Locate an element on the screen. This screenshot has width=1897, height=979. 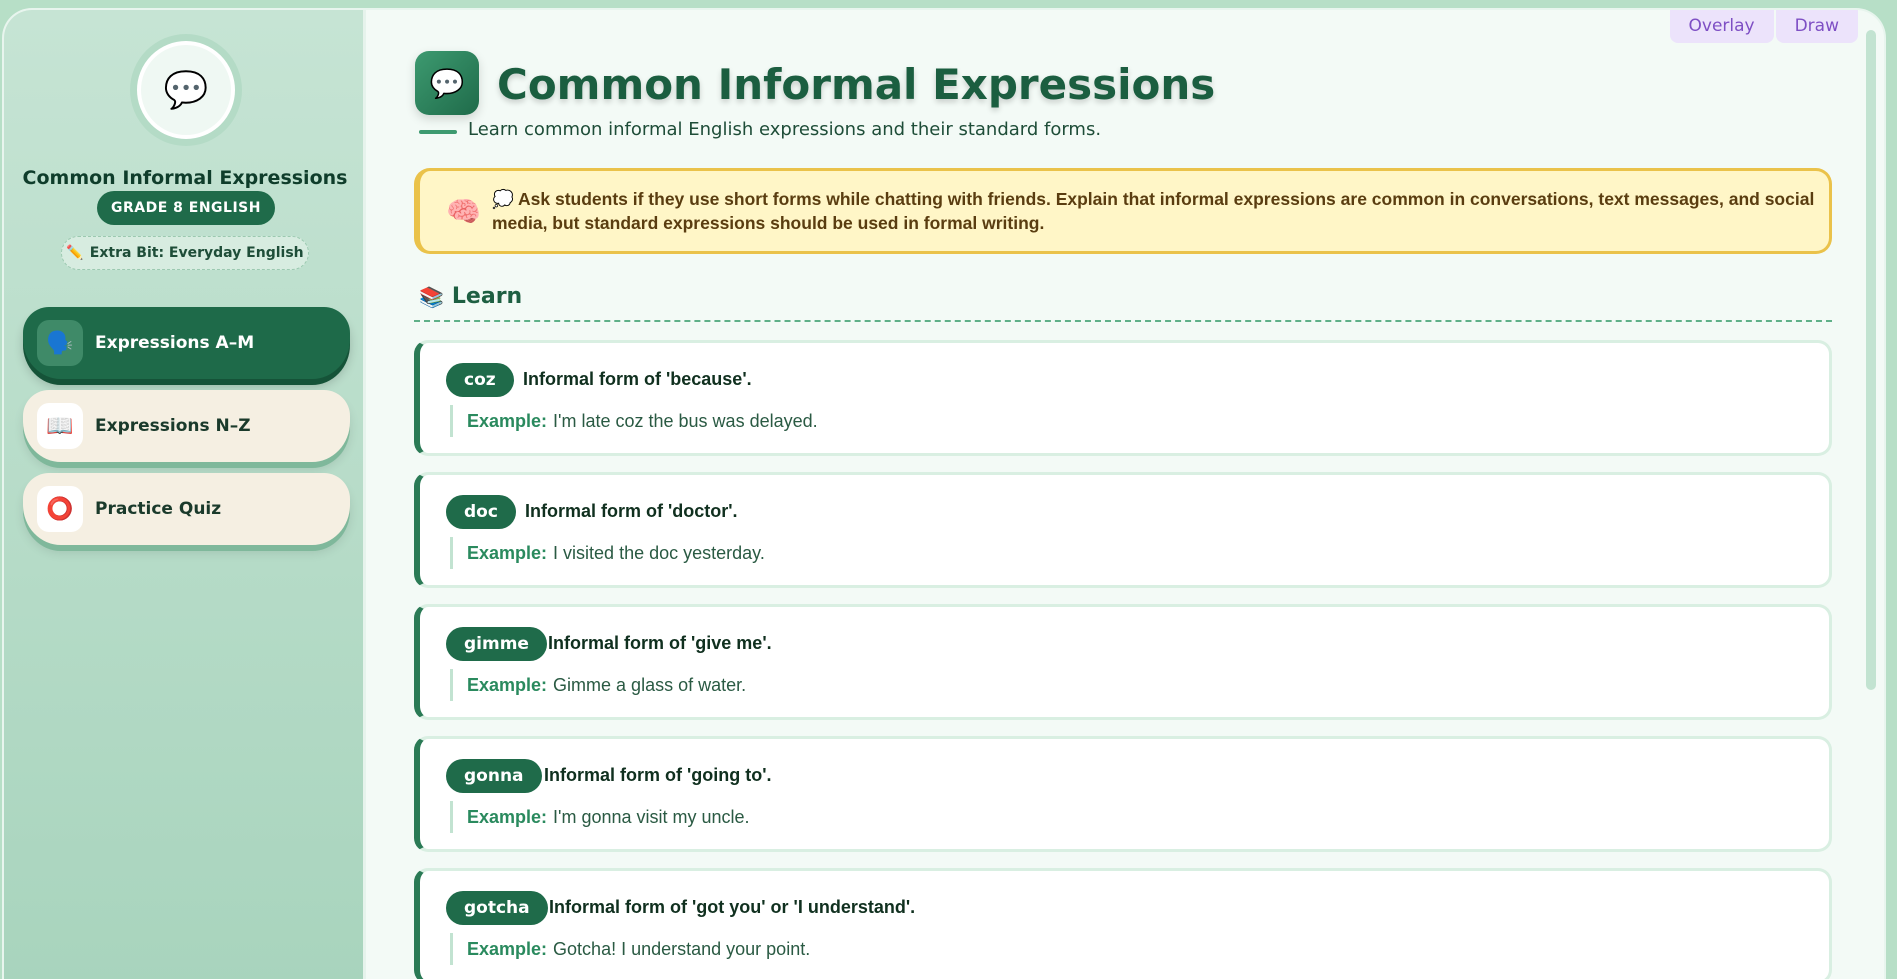
open-book-icon: 📖 is located at coordinates (60, 426).